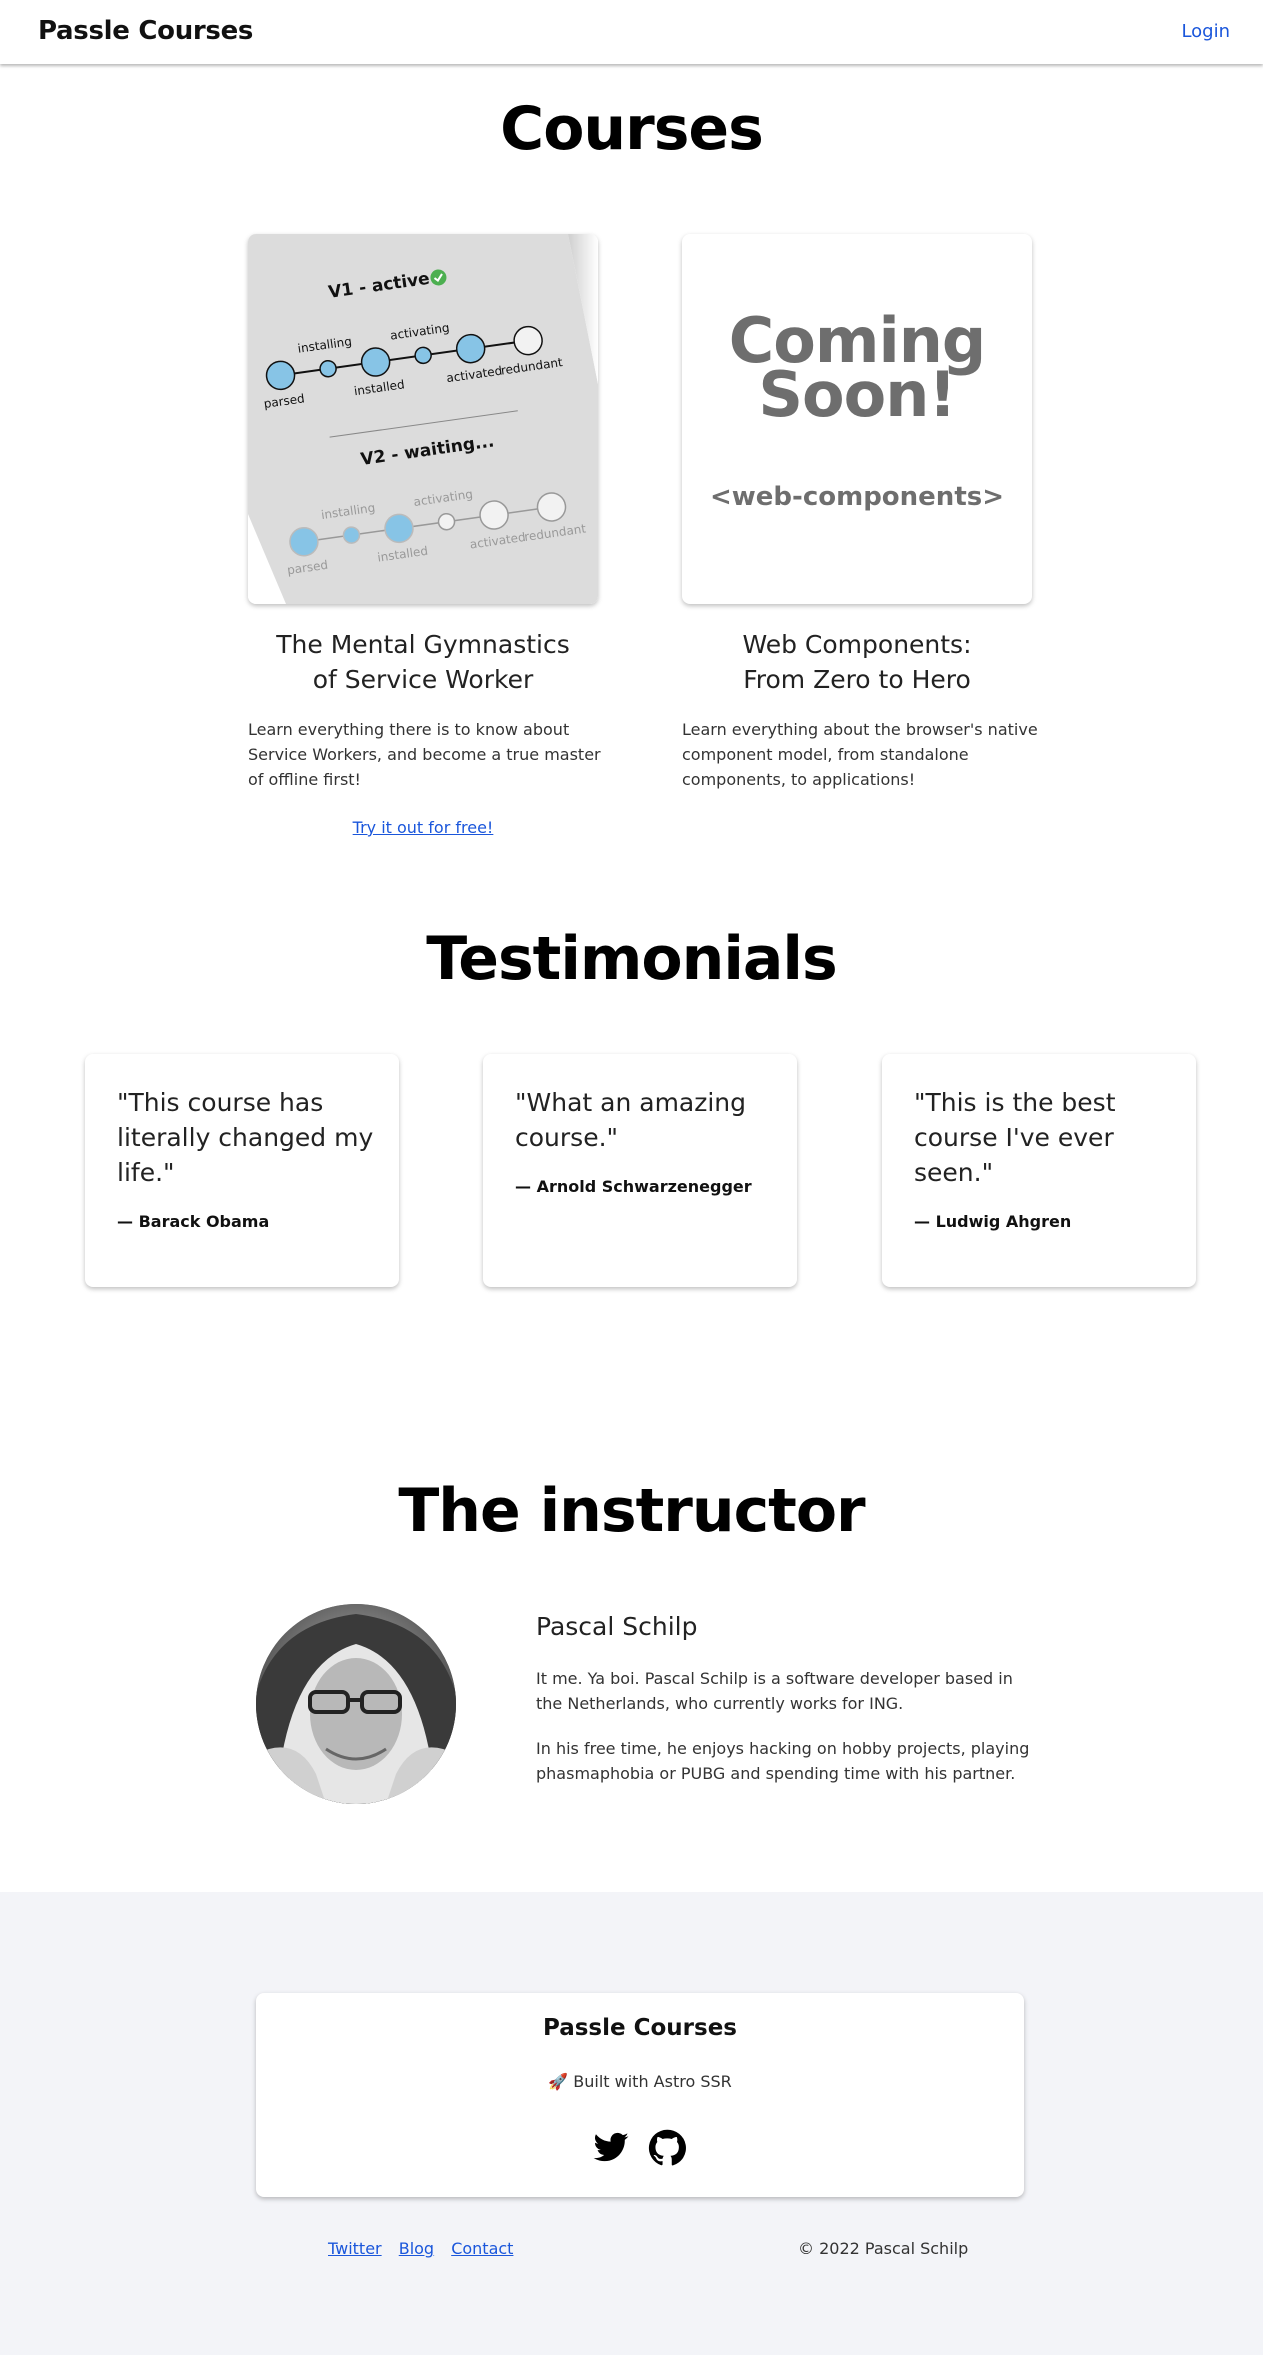 This screenshot has height=2355, width=1263. Describe the element at coordinates (883, 2248) in the screenshot. I see `copyright: © 2022 Pascal Schilp` at that location.